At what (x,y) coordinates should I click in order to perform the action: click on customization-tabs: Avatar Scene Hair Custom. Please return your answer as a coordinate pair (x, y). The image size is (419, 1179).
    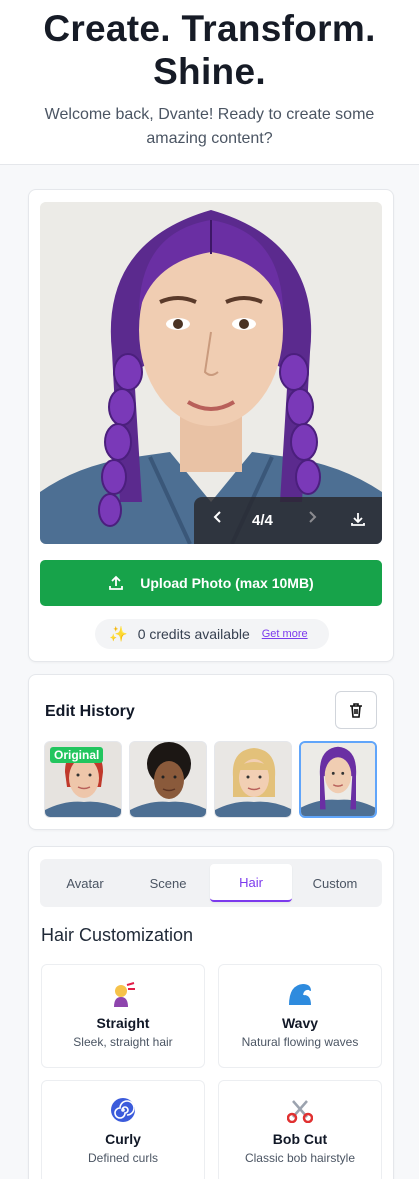
    Looking at the image, I should click on (211, 883).